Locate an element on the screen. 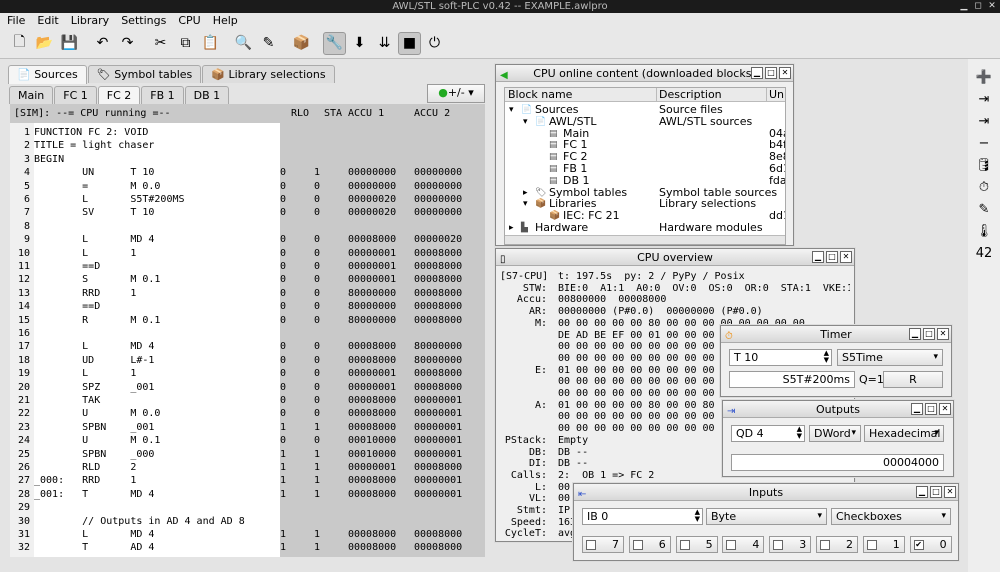 Image resolution: width=1000 pixels, height=572 pixels. tree-row: ▾ 📦 Libraries Library selections is located at coordinates (645, 204).